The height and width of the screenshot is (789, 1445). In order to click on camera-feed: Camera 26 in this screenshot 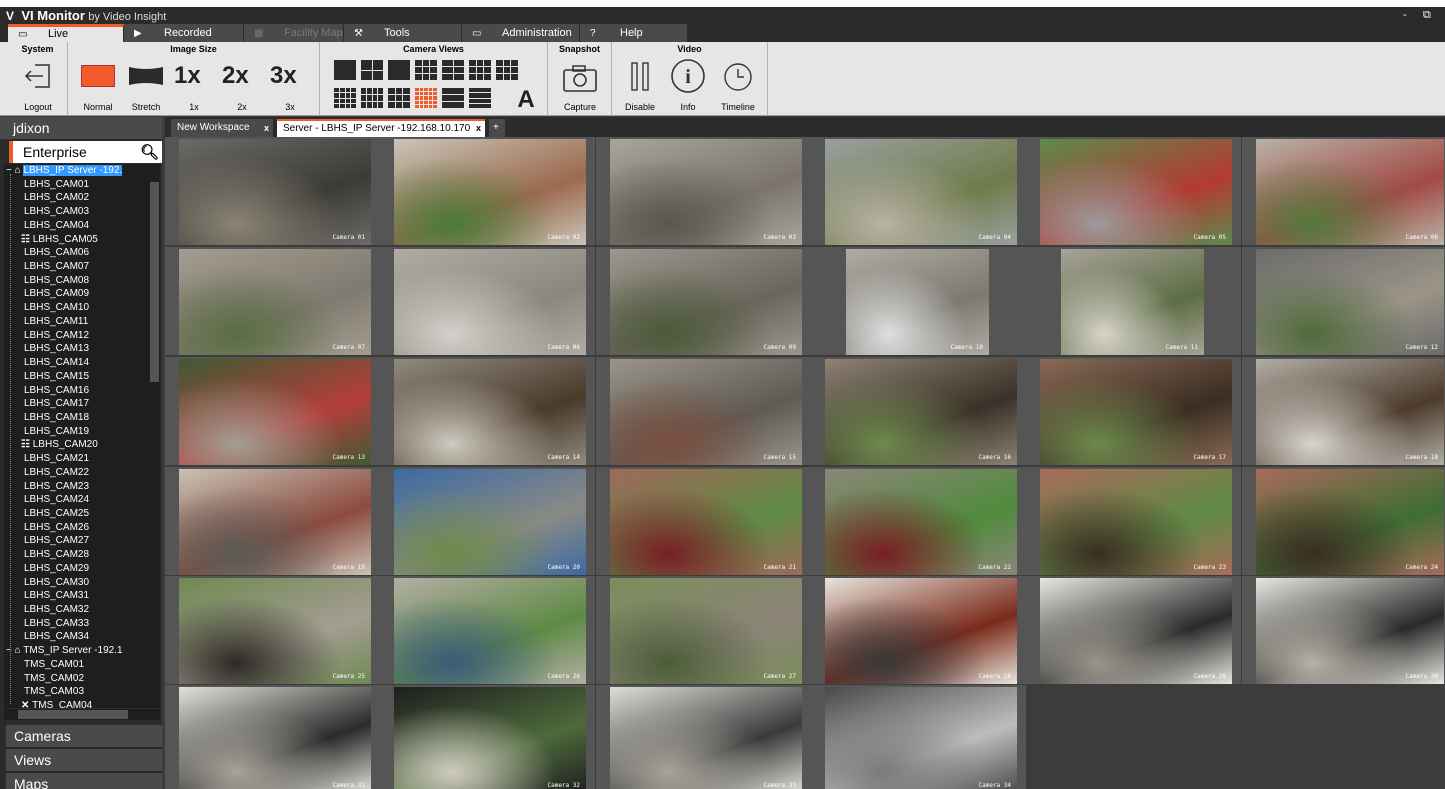, I will do `click(490, 631)`.